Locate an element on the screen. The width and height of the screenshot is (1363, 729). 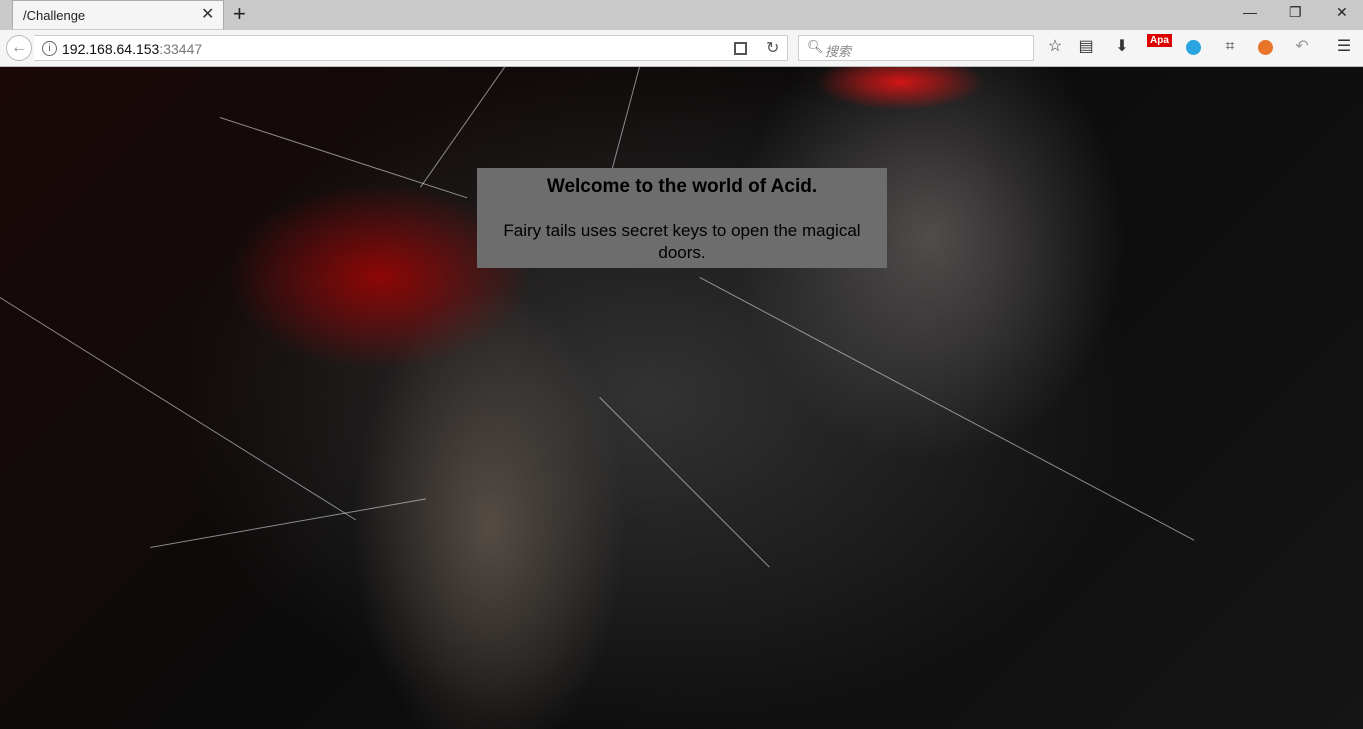
bookmark-star-icon: ☆ is located at coordinates (1055, 47).